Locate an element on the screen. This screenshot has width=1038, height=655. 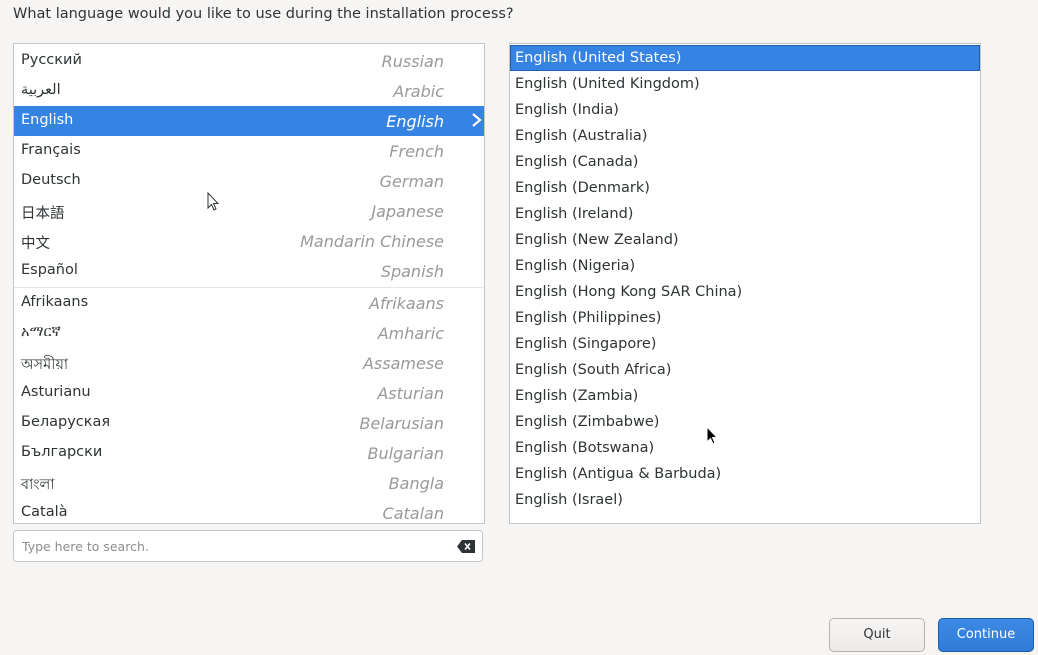
clear-search-icon is located at coordinates (466, 546).